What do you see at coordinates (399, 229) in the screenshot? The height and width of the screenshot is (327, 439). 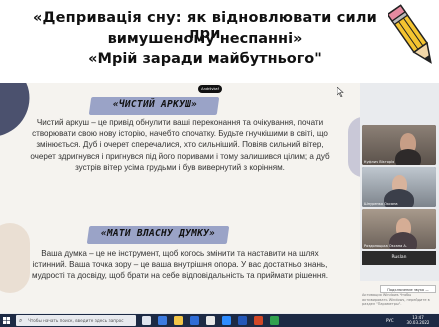 I see `video-tile: Роздолоцька Оксана А.` at bounding box center [399, 229].